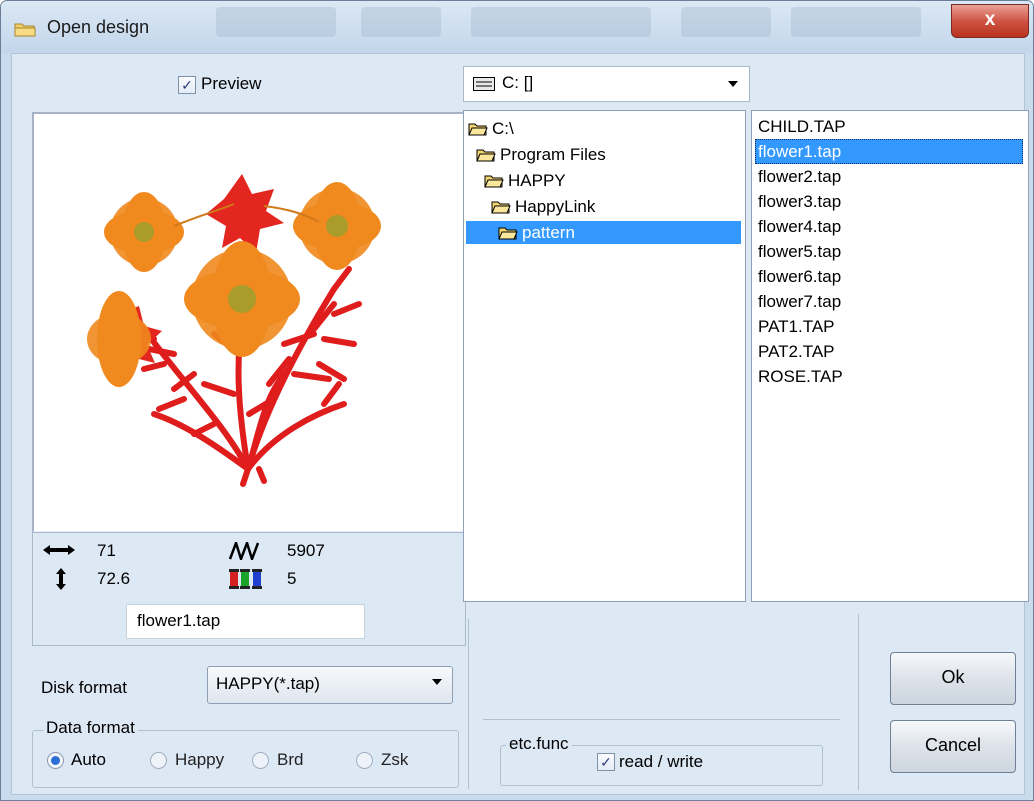 The height and width of the screenshot is (801, 1034). What do you see at coordinates (59, 550) in the screenshot?
I see `horizontal-arrow-icon` at bounding box center [59, 550].